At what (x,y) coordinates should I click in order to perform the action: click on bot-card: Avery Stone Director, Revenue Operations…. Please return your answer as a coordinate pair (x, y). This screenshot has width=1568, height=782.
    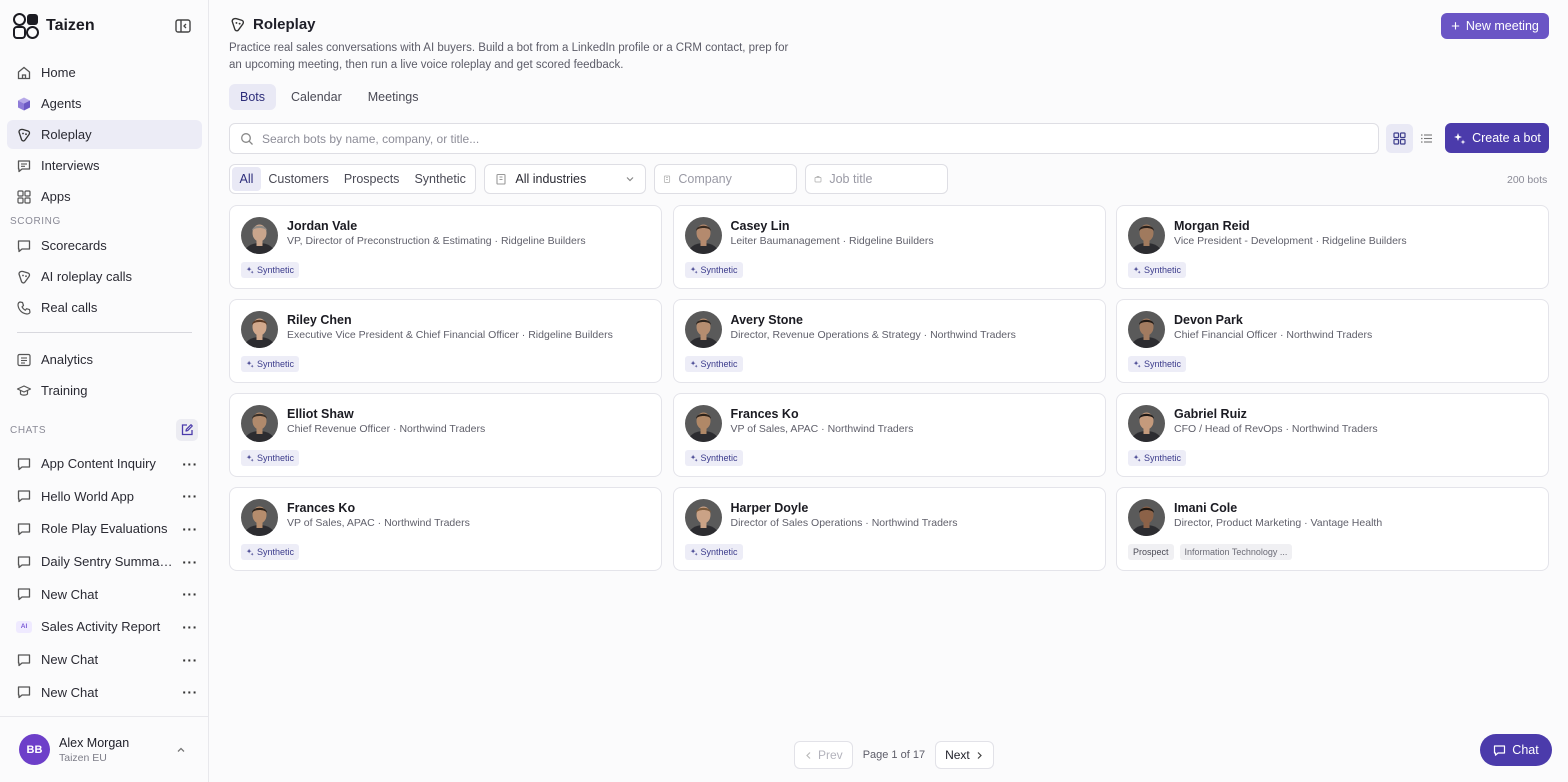
    Looking at the image, I should click on (889, 341).